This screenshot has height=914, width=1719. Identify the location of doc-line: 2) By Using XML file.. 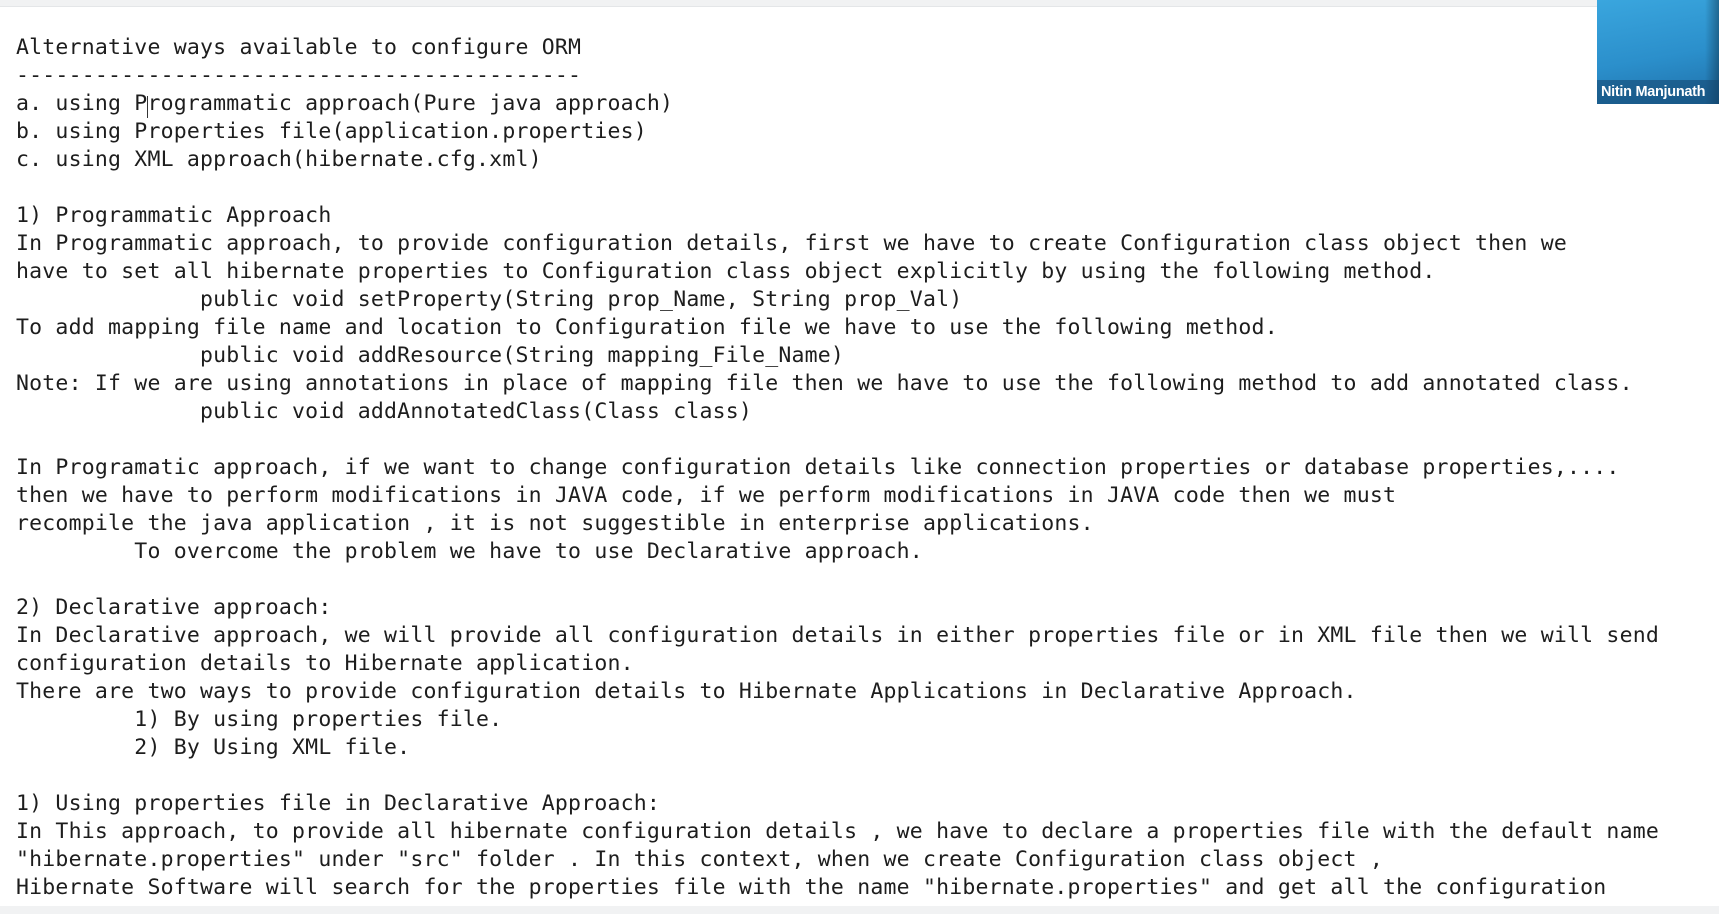
(213, 747).